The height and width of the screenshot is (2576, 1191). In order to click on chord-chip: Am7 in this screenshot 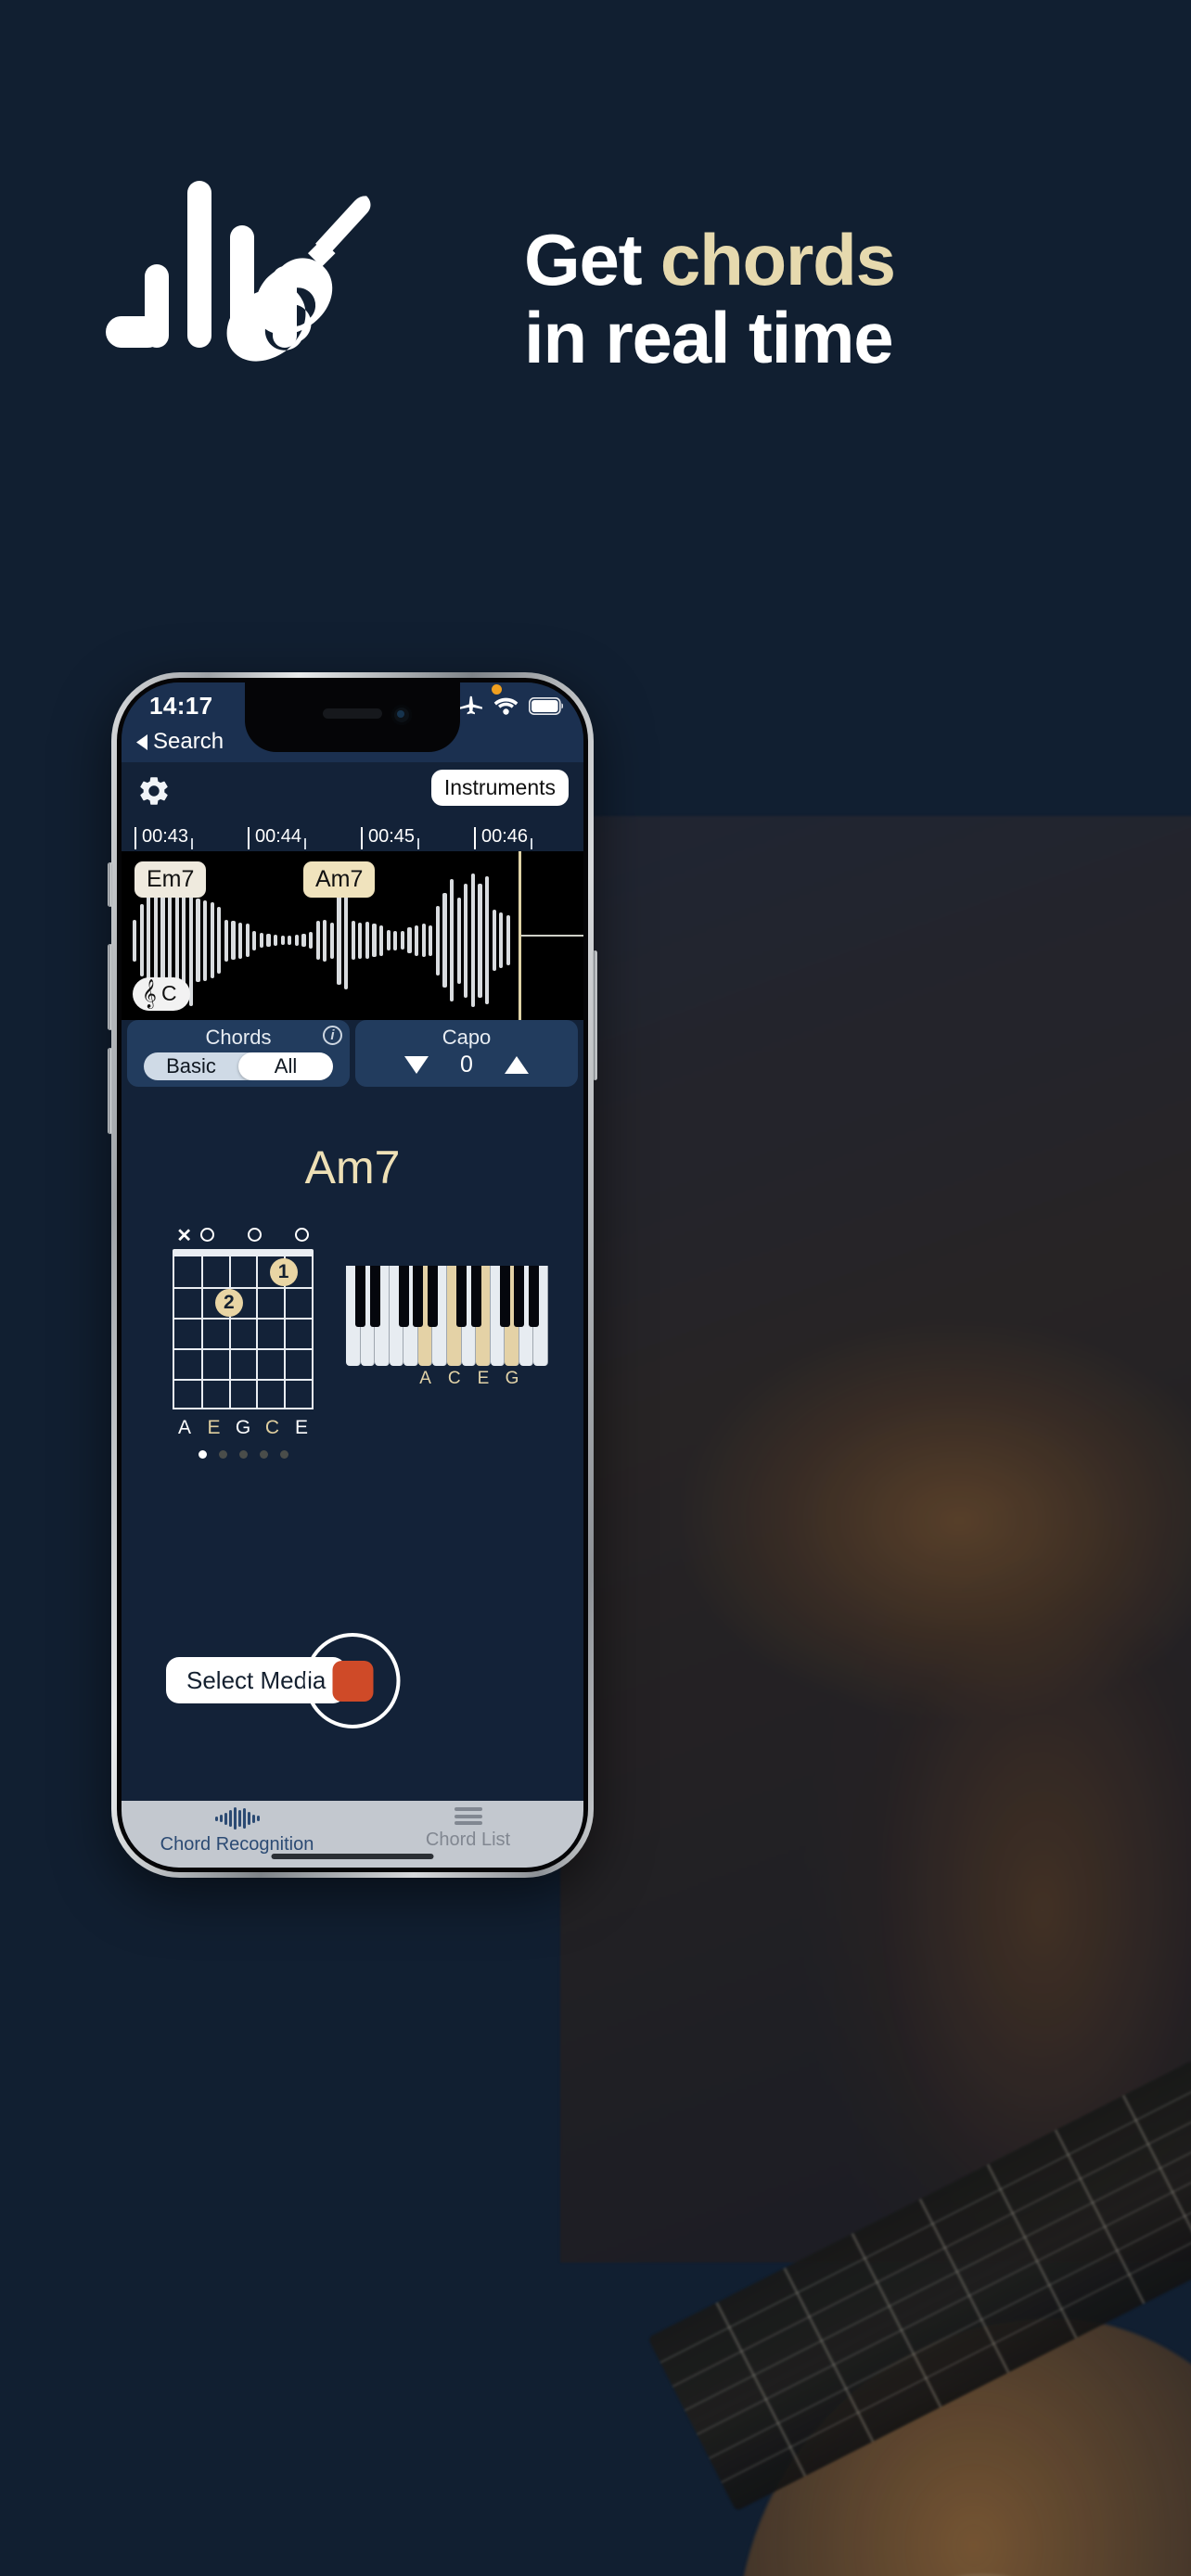, I will do `click(339, 880)`.